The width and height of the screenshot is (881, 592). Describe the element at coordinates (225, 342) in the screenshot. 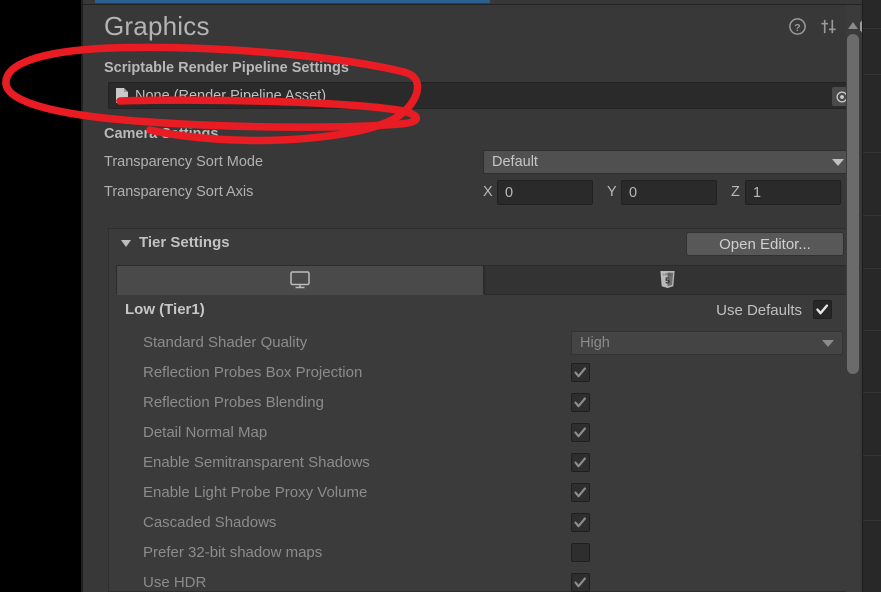

I see `property-label: Standard Shader Quality` at that location.